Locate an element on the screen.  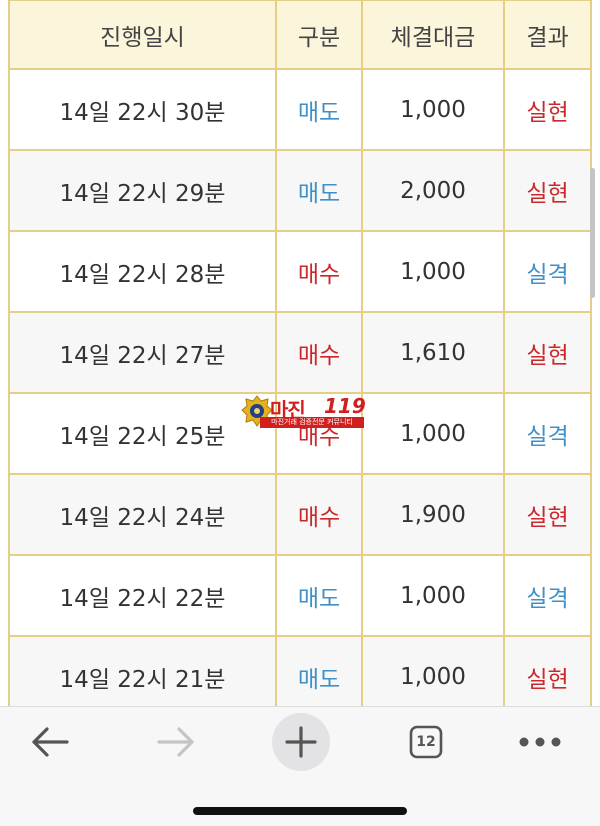
cell-datetime: 14일 22시 30분 is located at coordinates (142, 109).